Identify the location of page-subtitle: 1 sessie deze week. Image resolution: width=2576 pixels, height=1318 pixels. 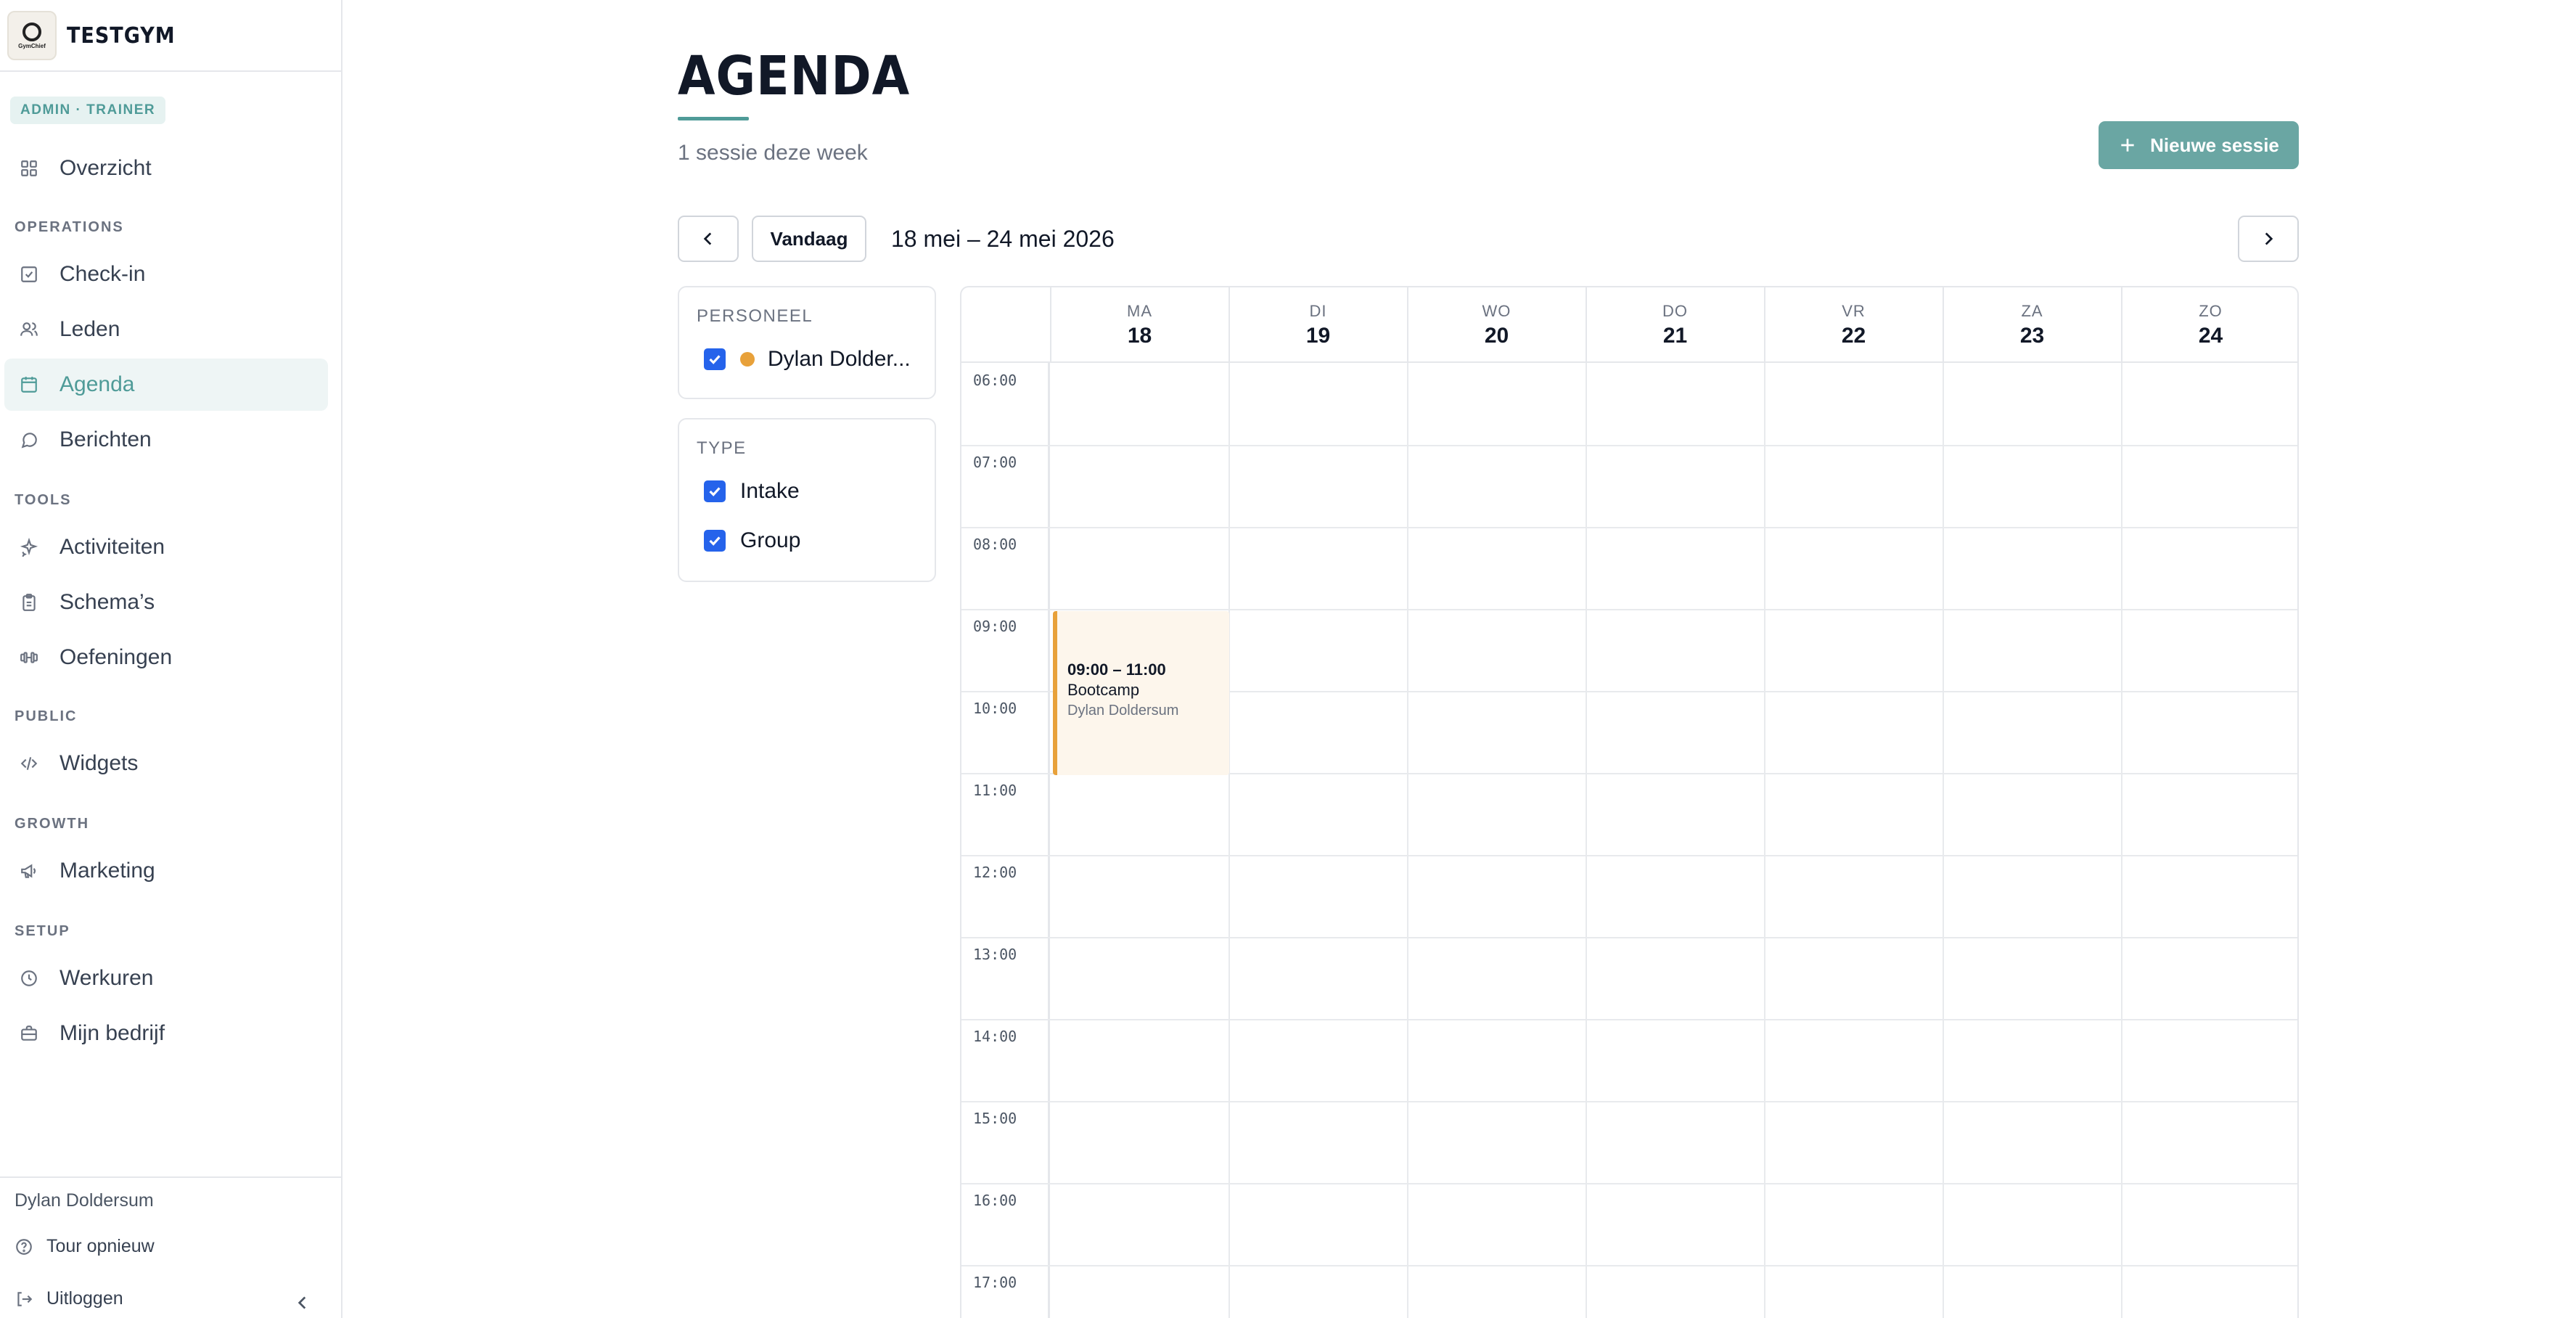
(773, 153).